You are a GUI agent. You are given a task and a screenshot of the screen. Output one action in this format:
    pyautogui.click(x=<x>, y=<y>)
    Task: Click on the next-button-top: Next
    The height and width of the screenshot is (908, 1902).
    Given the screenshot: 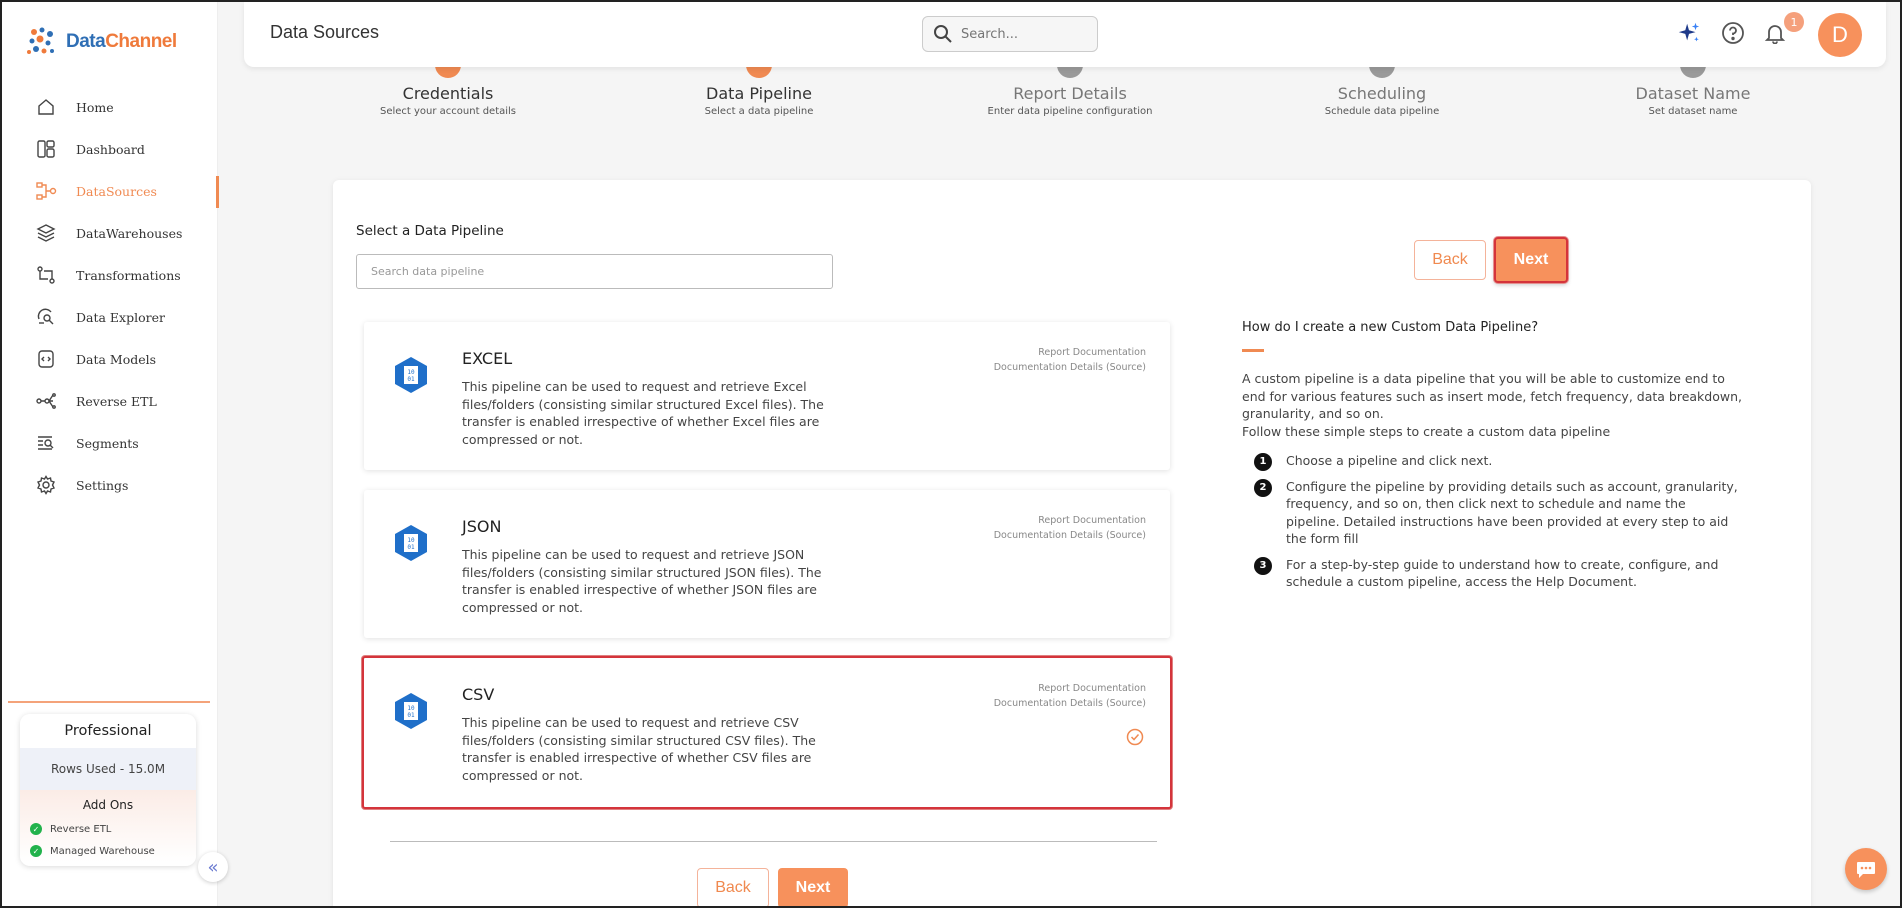 What is the action you would take?
    pyautogui.click(x=1531, y=260)
    